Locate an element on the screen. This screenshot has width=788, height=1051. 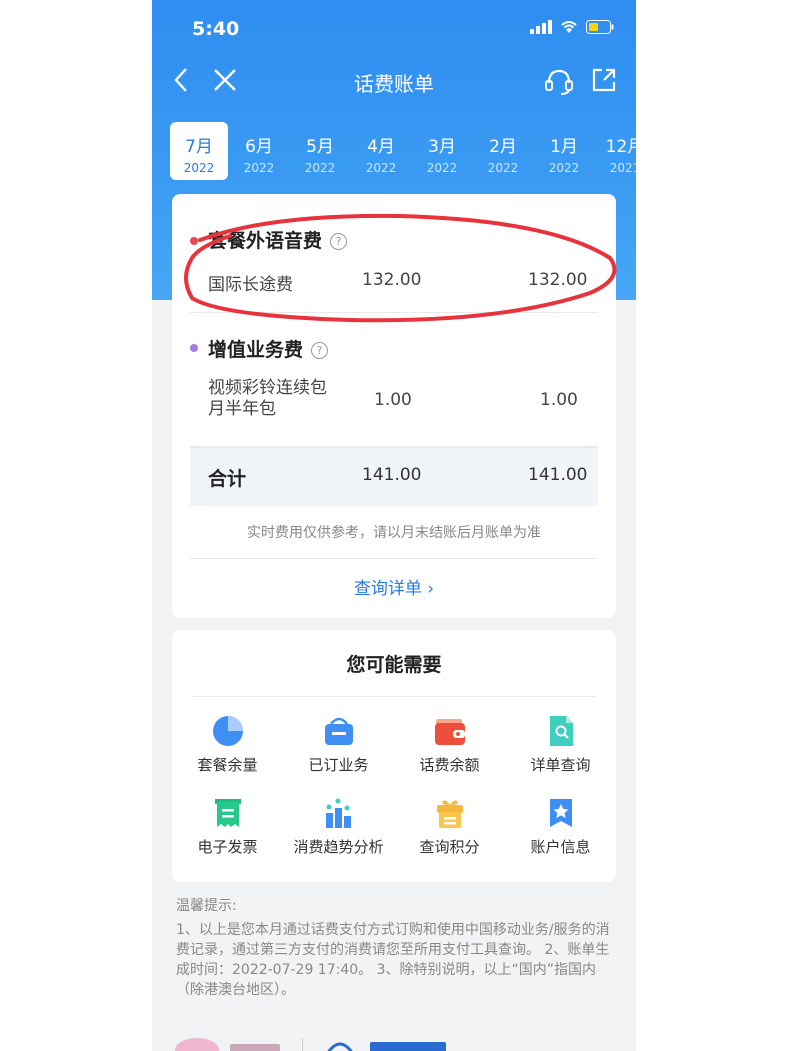
shortcut-item: 电子发票 is located at coordinates (227, 826).